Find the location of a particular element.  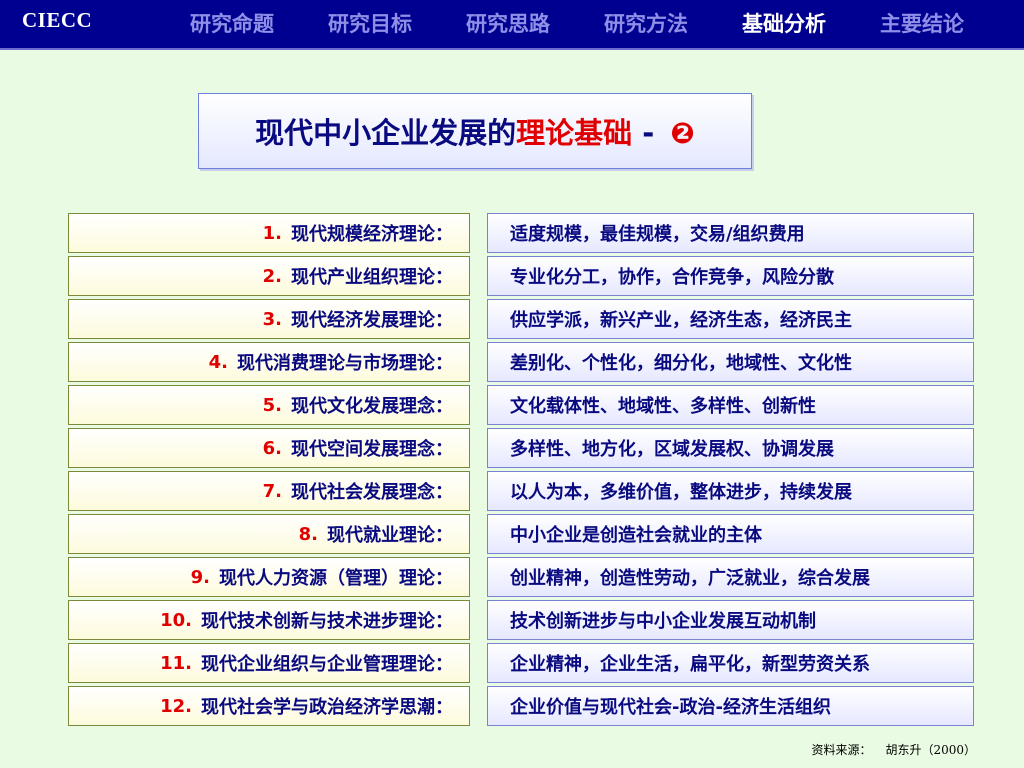

theory-label: 现代文化发展理念： is located at coordinates (372, 406).